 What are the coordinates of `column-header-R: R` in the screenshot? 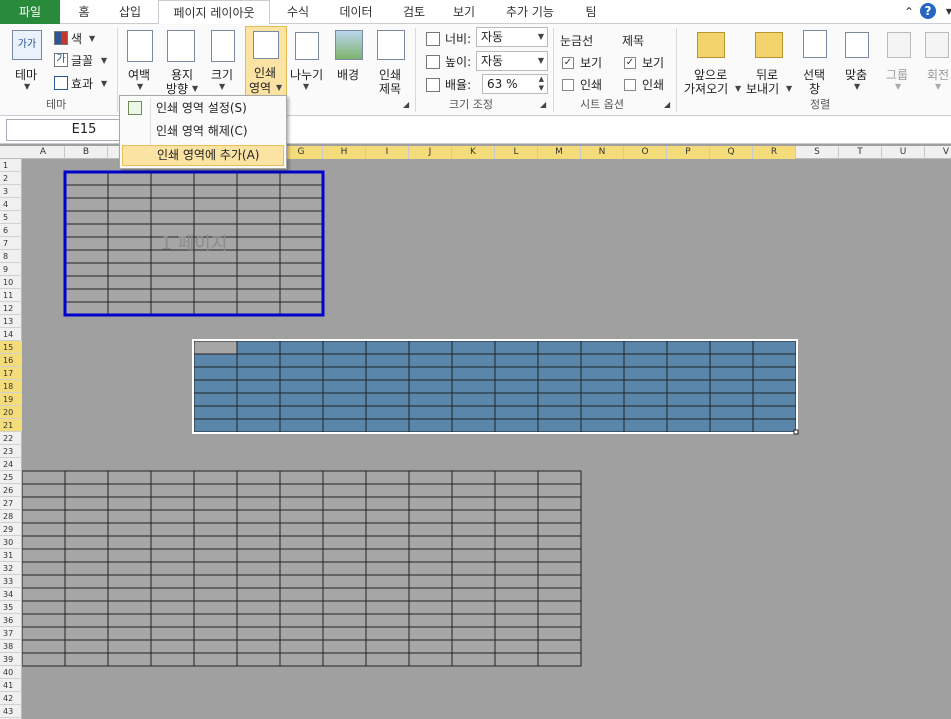 It's located at (774, 152).